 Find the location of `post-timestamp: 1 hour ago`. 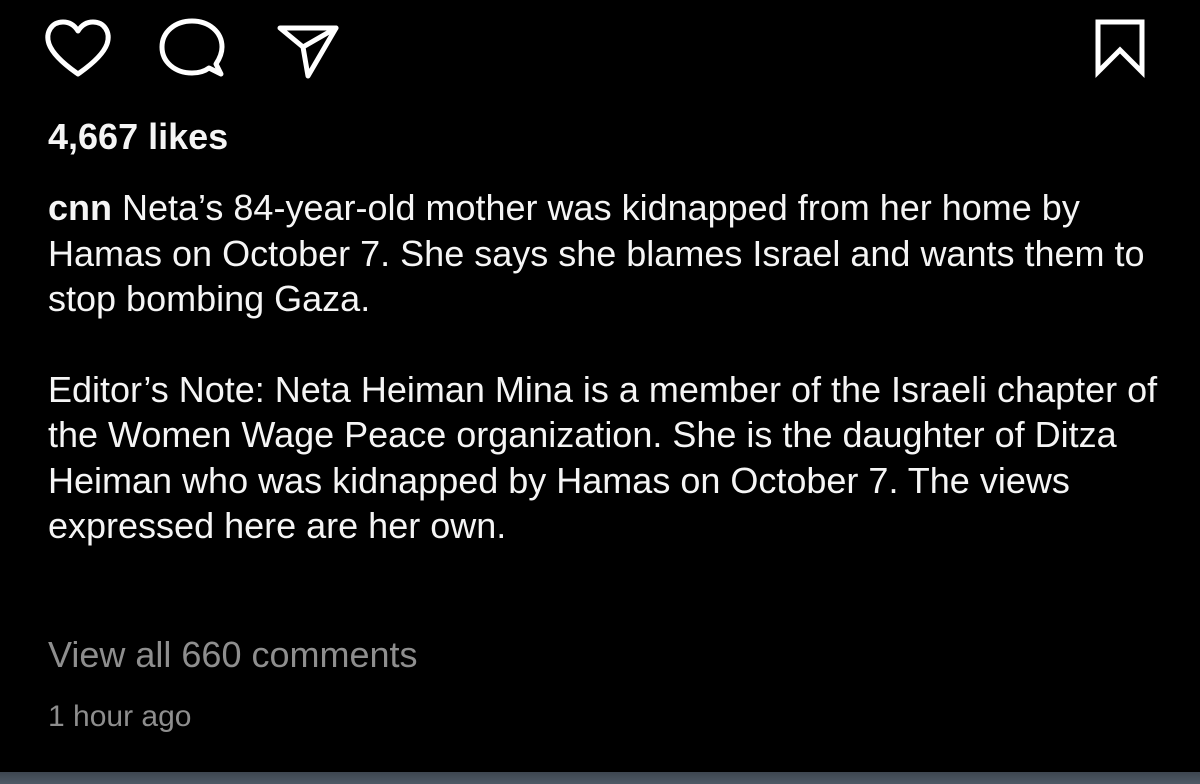

post-timestamp: 1 hour ago is located at coordinates (120, 716).